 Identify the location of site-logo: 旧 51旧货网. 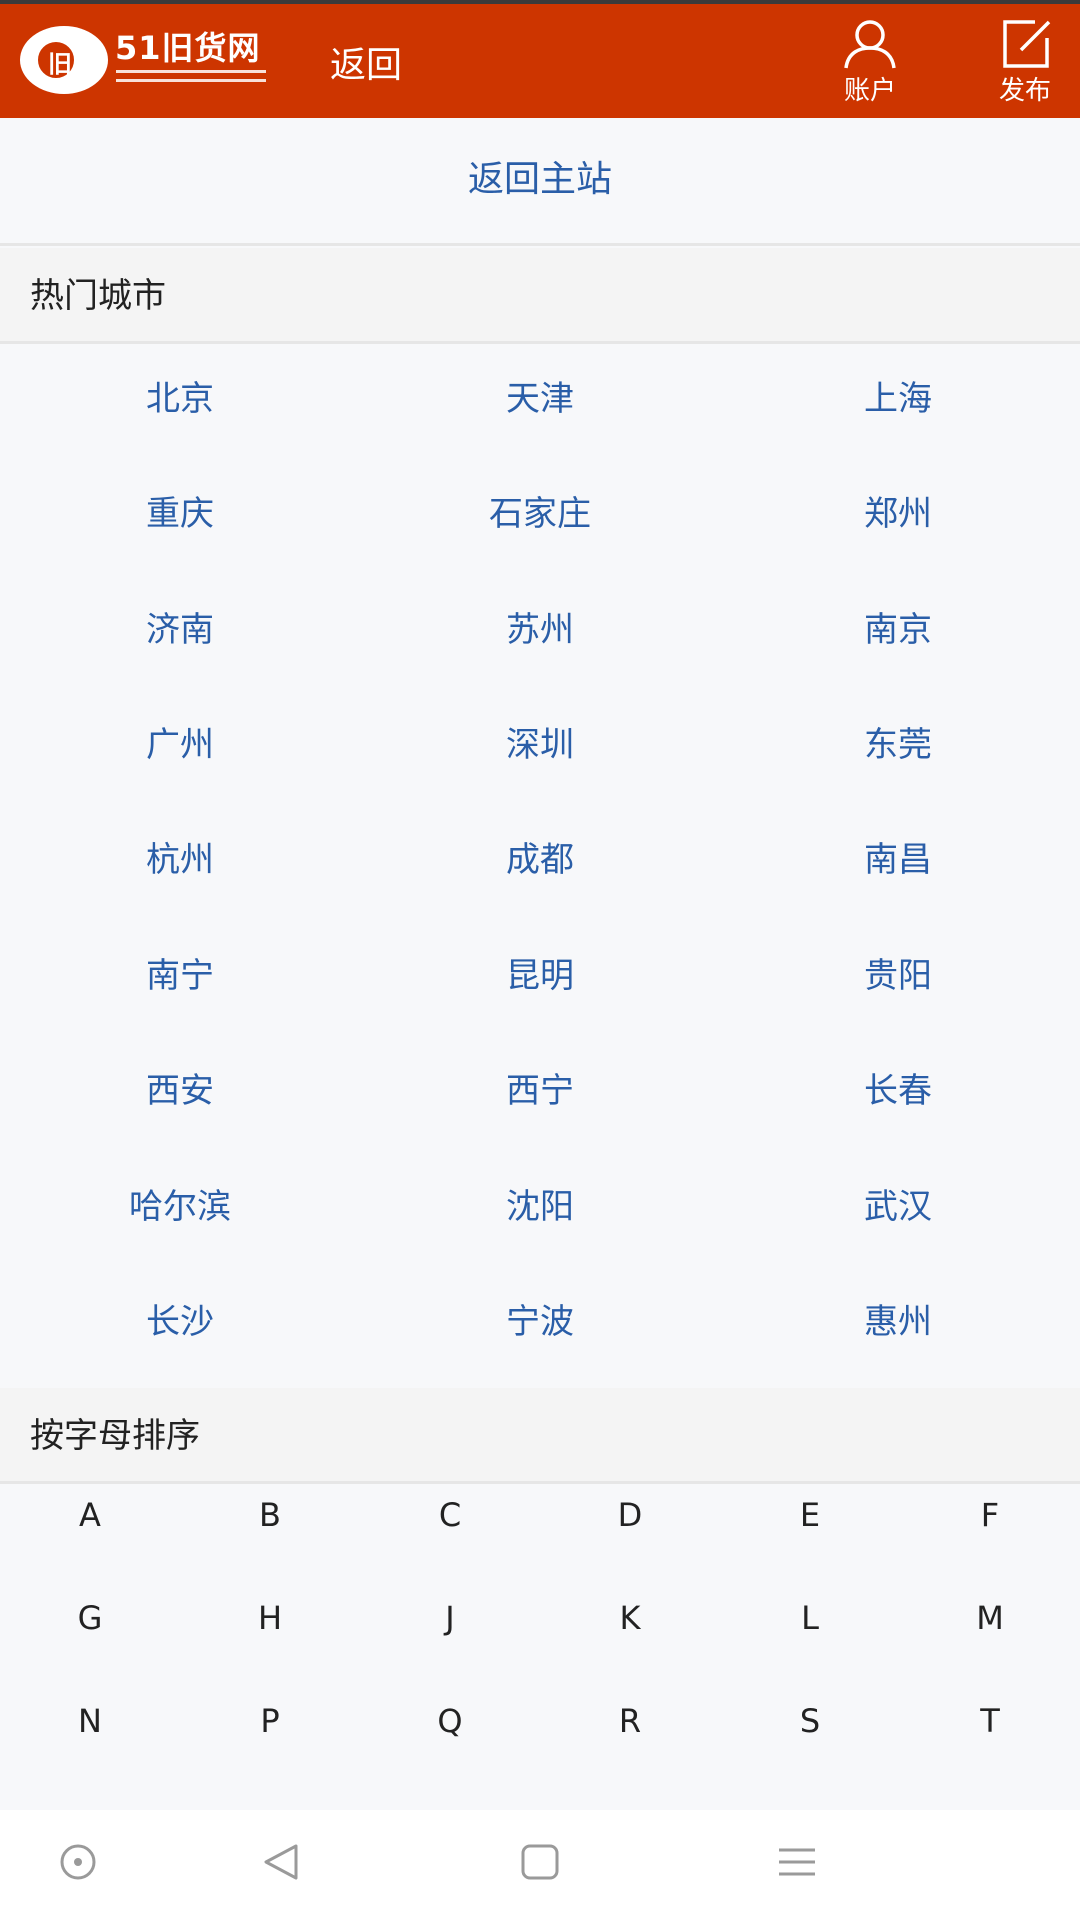
(145, 61).